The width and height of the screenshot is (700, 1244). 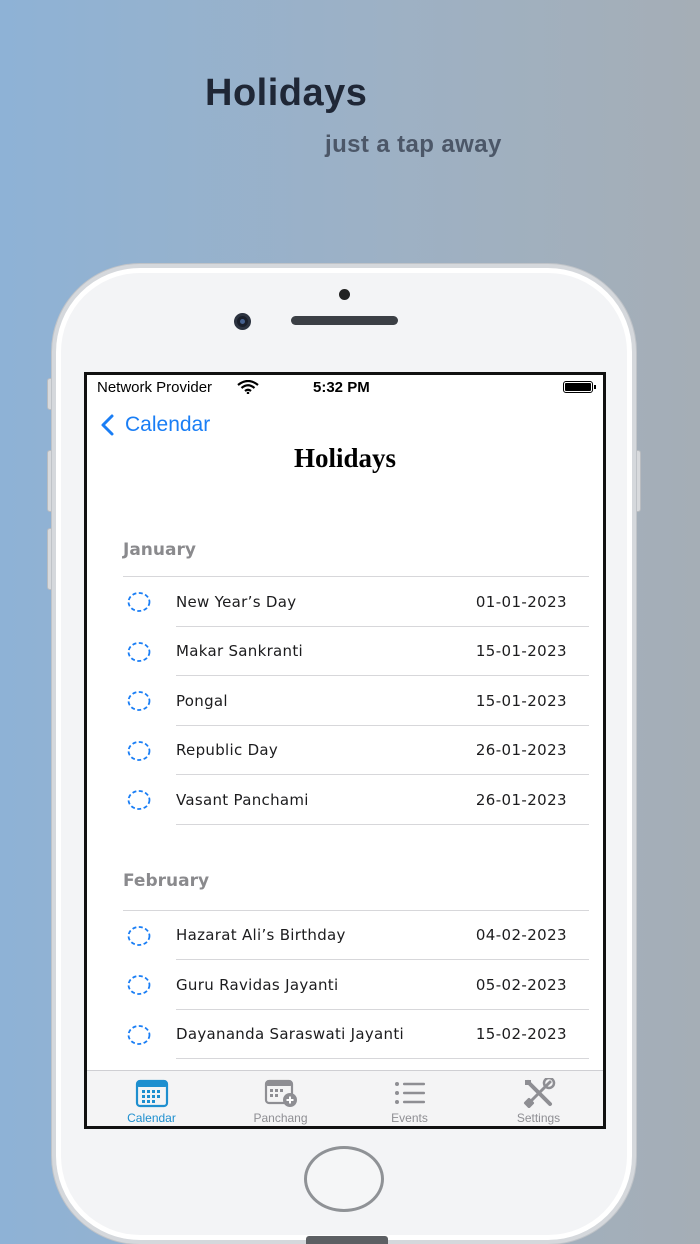 What do you see at coordinates (257, 984) in the screenshot?
I see `holiday-name: Guru Ravidas Jayanti` at bounding box center [257, 984].